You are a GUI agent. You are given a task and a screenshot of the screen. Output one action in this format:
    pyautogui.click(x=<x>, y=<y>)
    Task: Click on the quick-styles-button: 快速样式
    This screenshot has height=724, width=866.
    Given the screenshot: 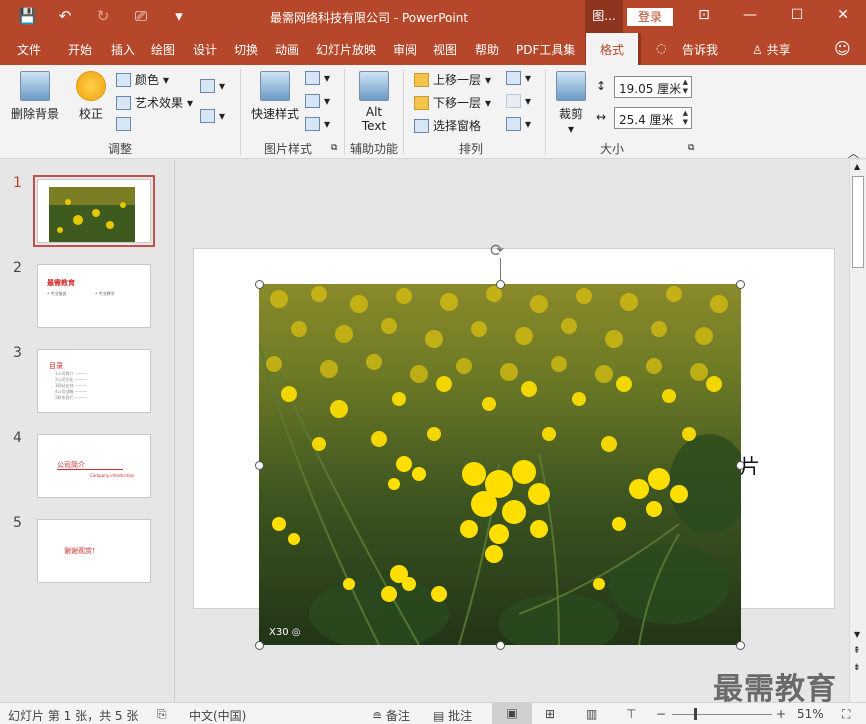 What is the action you would take?
    pyautogui.click(x=275, y=96)
    